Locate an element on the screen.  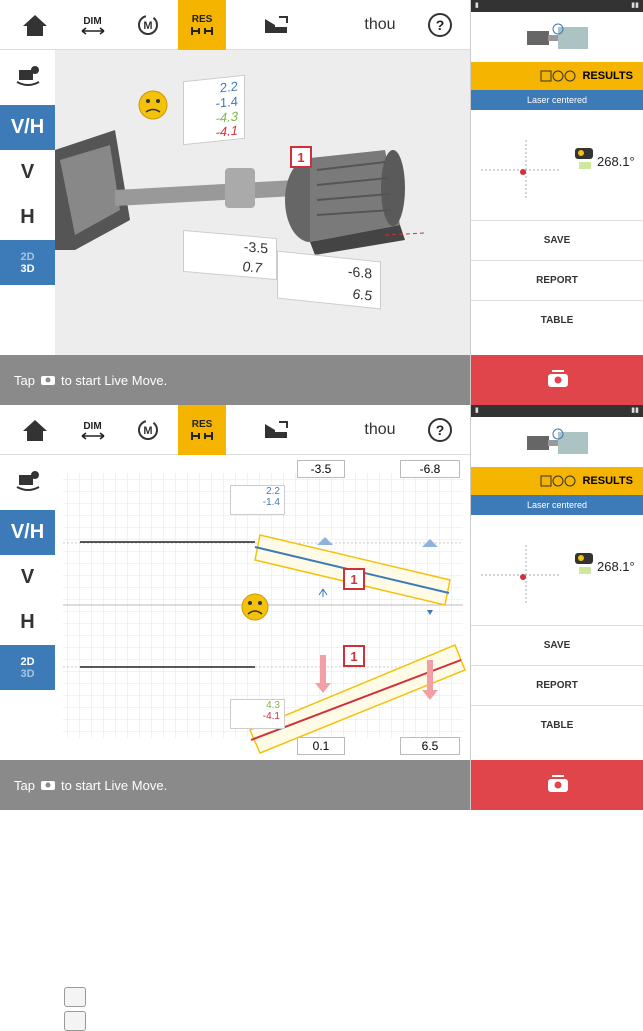
front-vertical-value: -3.5 is located at coordinates (255, 247).